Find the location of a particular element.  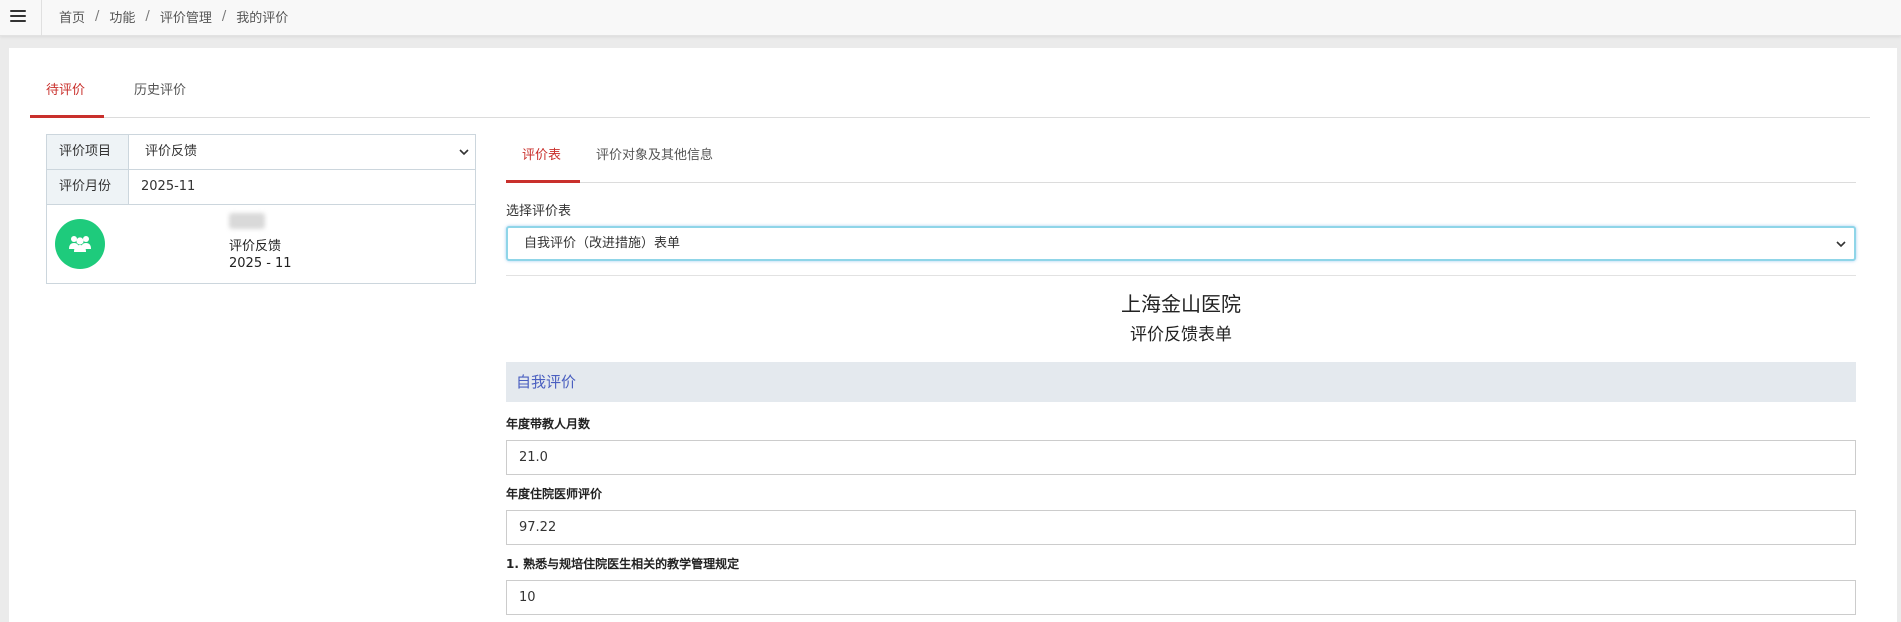

tab-evaluation-target-info: 评价对象及其他信息 is located at coordinates (654, 158).